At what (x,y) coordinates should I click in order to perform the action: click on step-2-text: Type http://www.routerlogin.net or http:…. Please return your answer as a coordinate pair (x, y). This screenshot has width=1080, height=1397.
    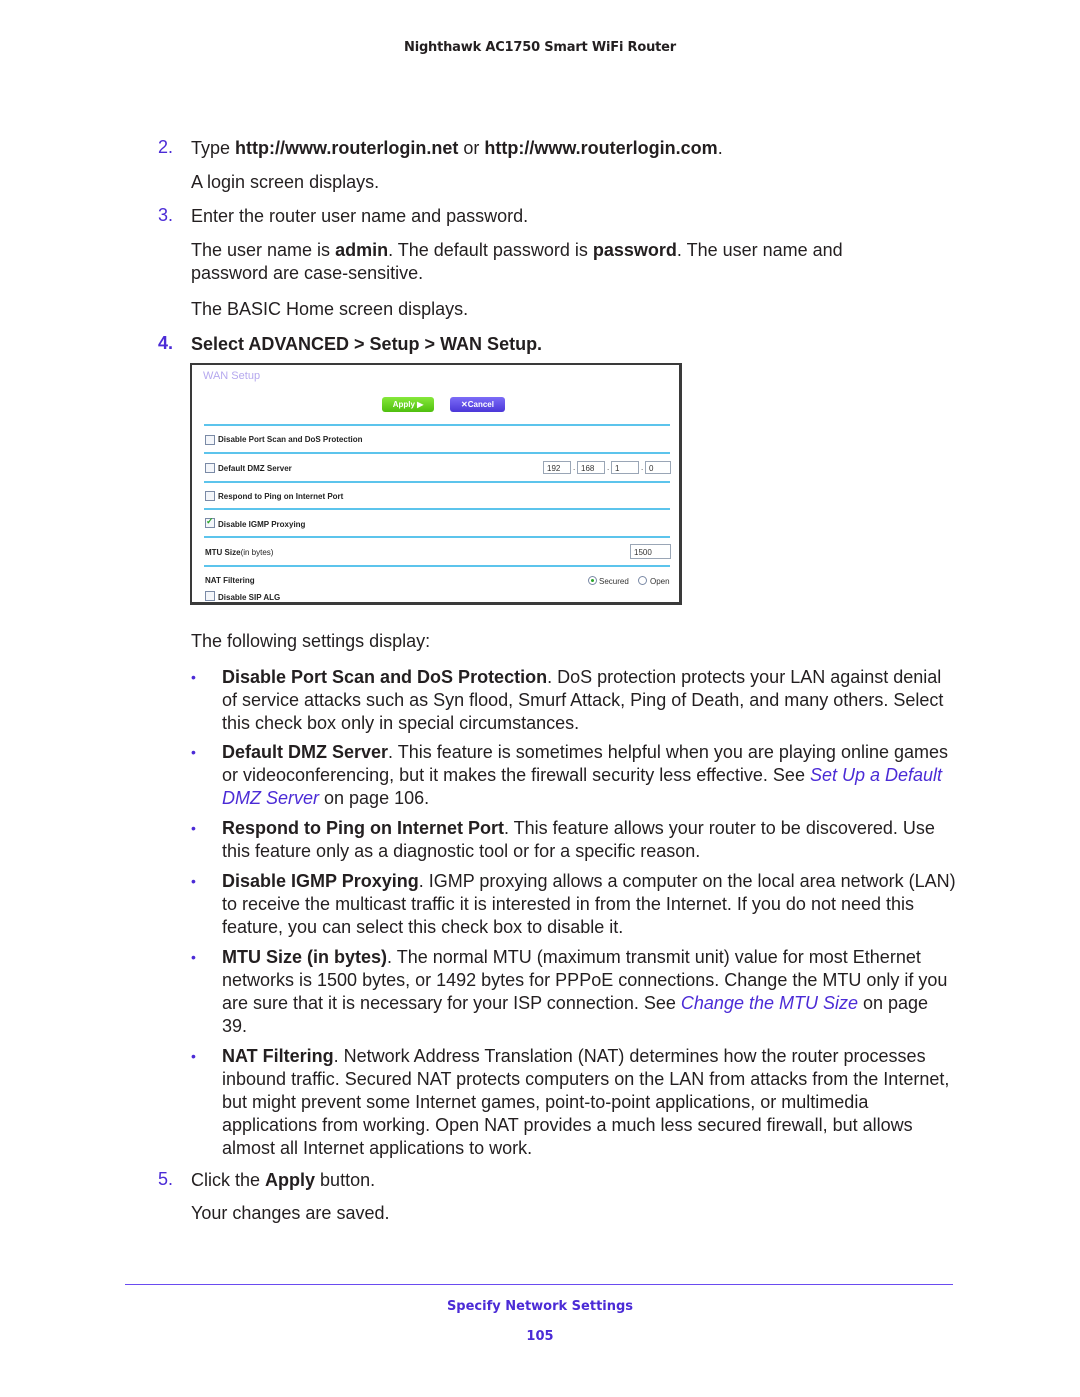
    Looking at the image, I should click on (576, 148).